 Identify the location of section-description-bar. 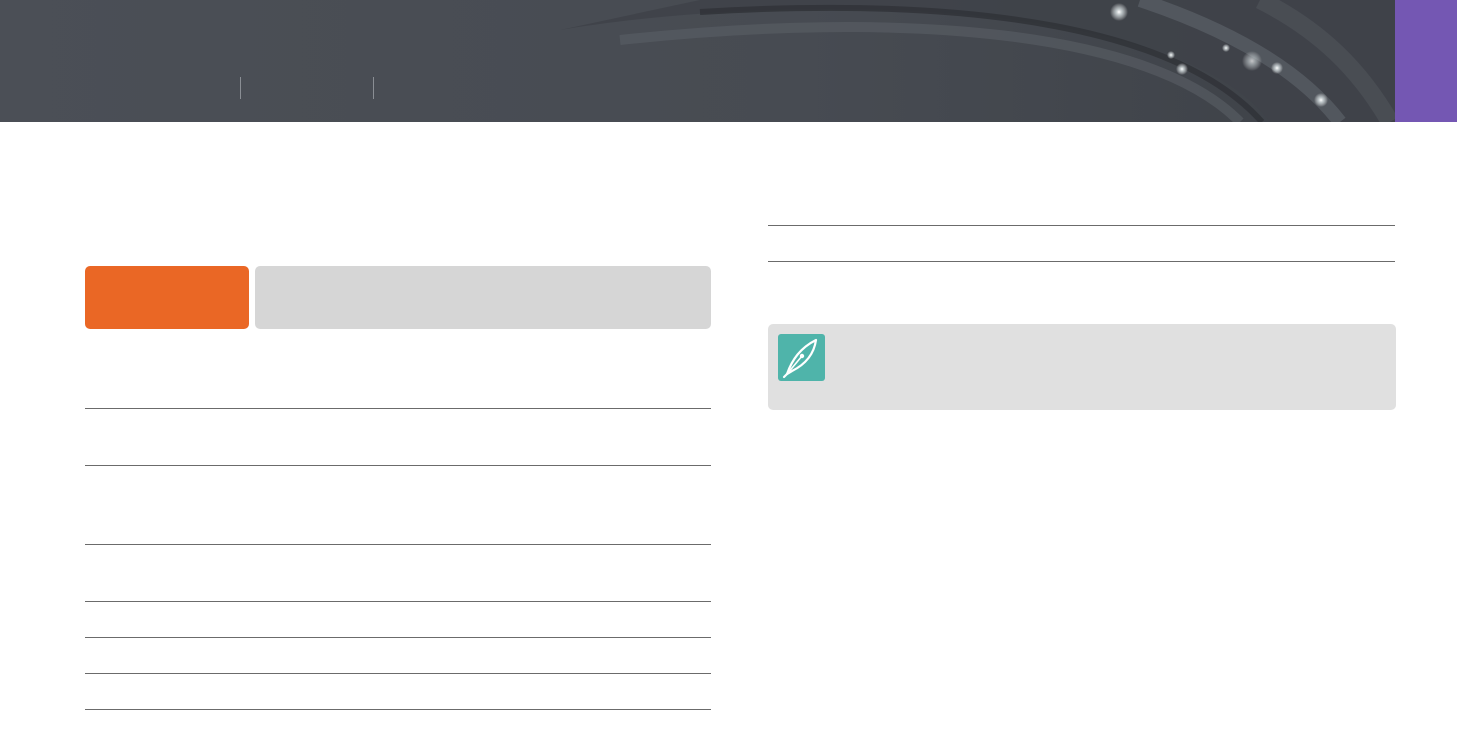
(483, 297).